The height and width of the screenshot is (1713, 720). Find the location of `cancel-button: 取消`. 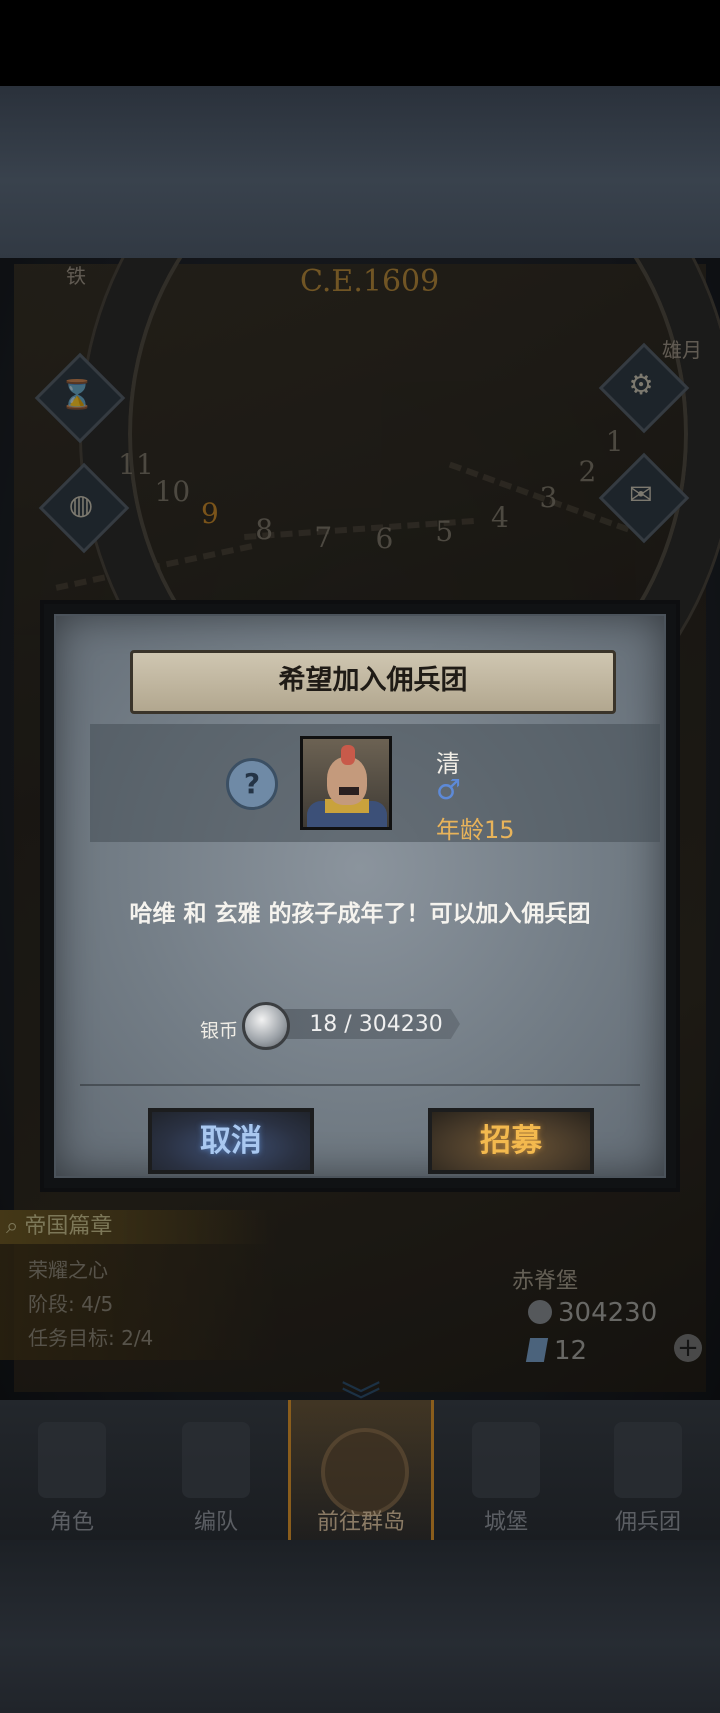

cancel-button: 取消 is located at coordinates (231, 1141).